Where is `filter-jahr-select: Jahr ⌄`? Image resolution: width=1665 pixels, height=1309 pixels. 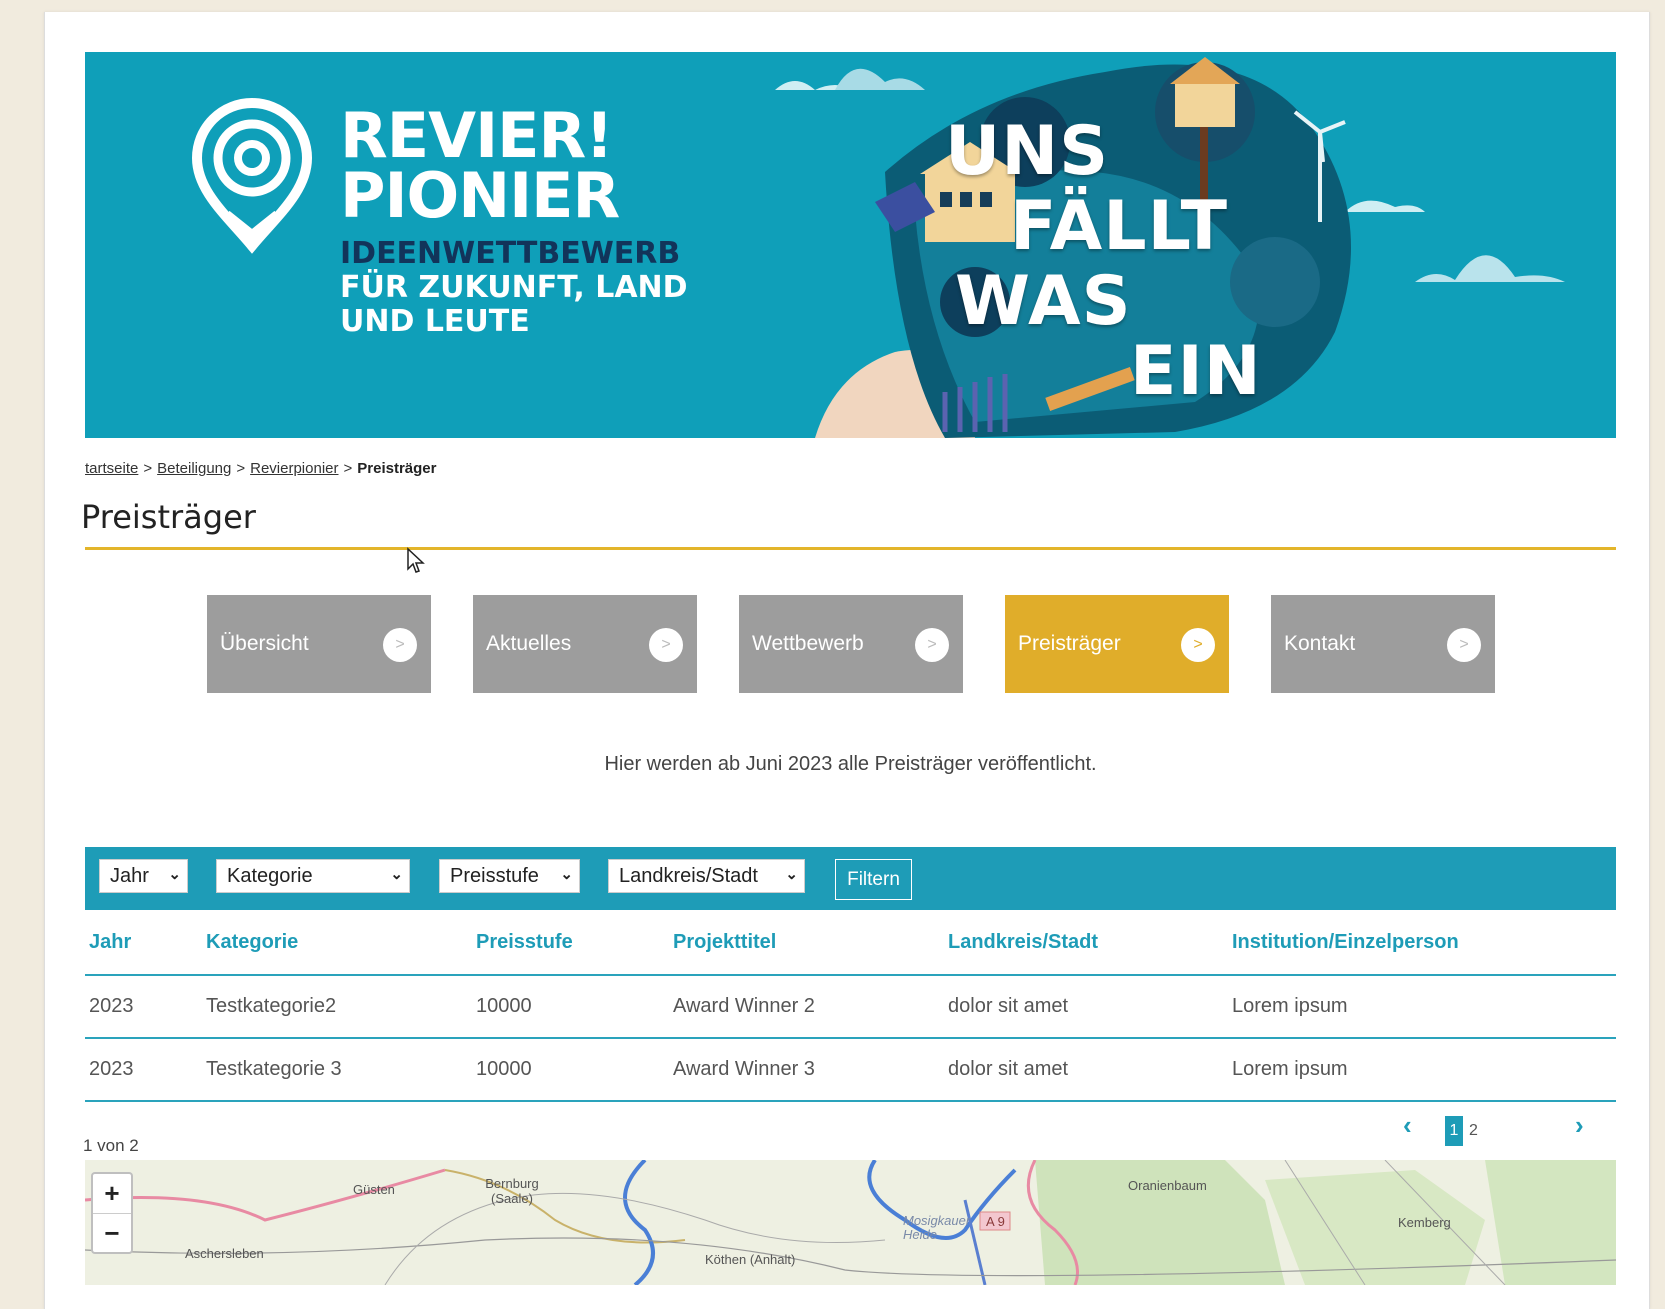 filter-jahr-select: Jahr ⌄ is located at coordinates (143, 876).